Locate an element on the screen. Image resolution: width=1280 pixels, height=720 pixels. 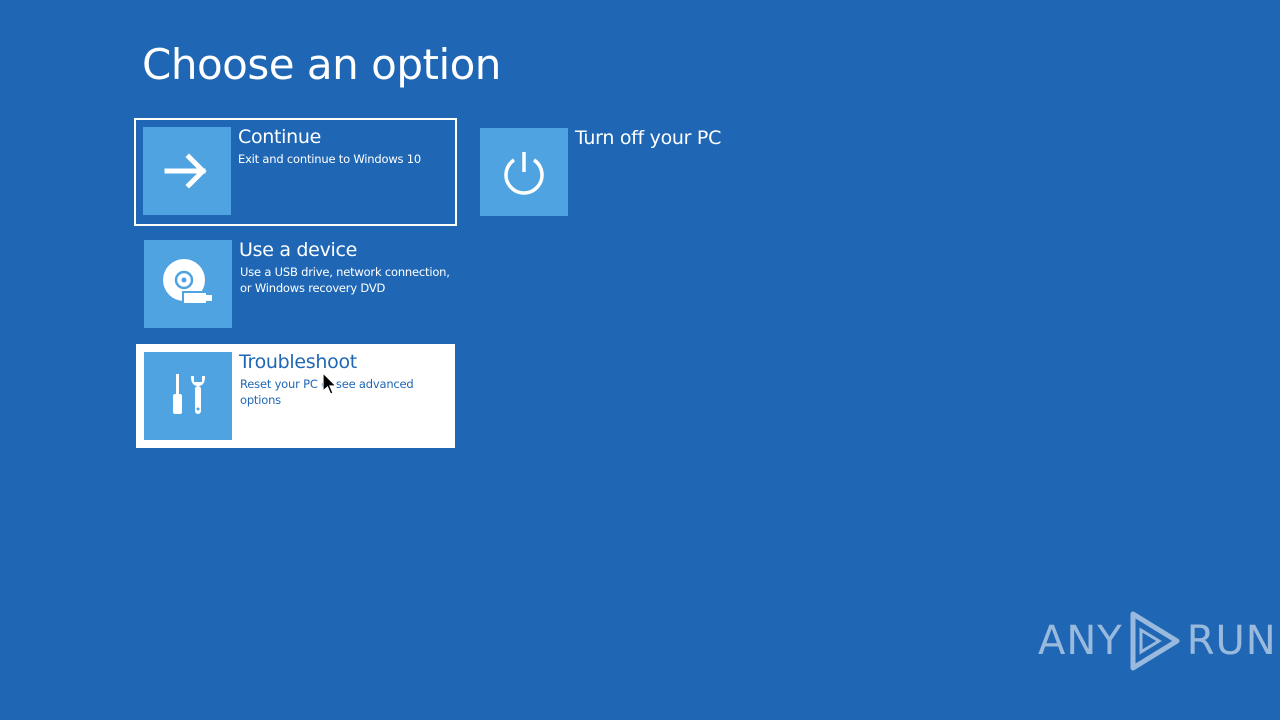
use-a-device-icon-tile is located at coordinates (188, 284).